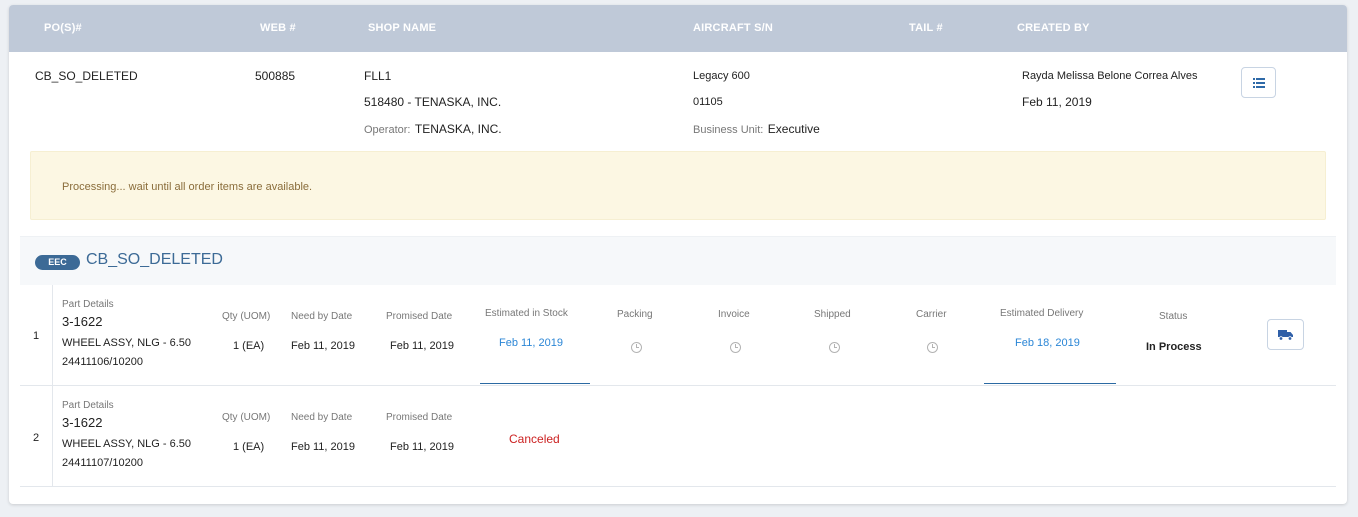 The image size is (1358, 517). What do you see at coordinates (926, 28) in the screenshot?
I see `col-tail: TAIL #` at bounding box center [926, 28].